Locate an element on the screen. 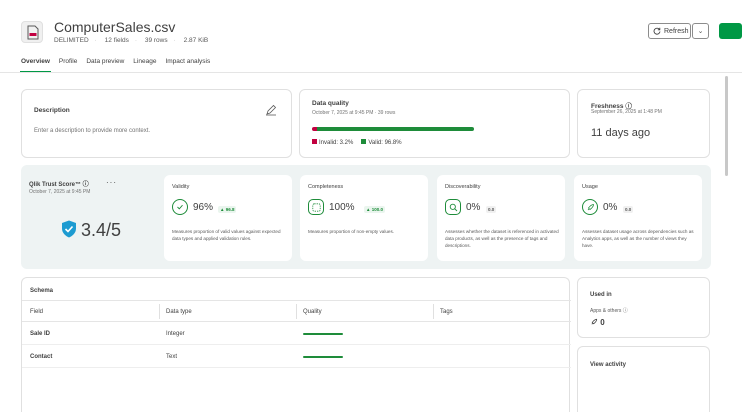  usage-delta-badge: 0.0 is located at coordinates (628, 209).